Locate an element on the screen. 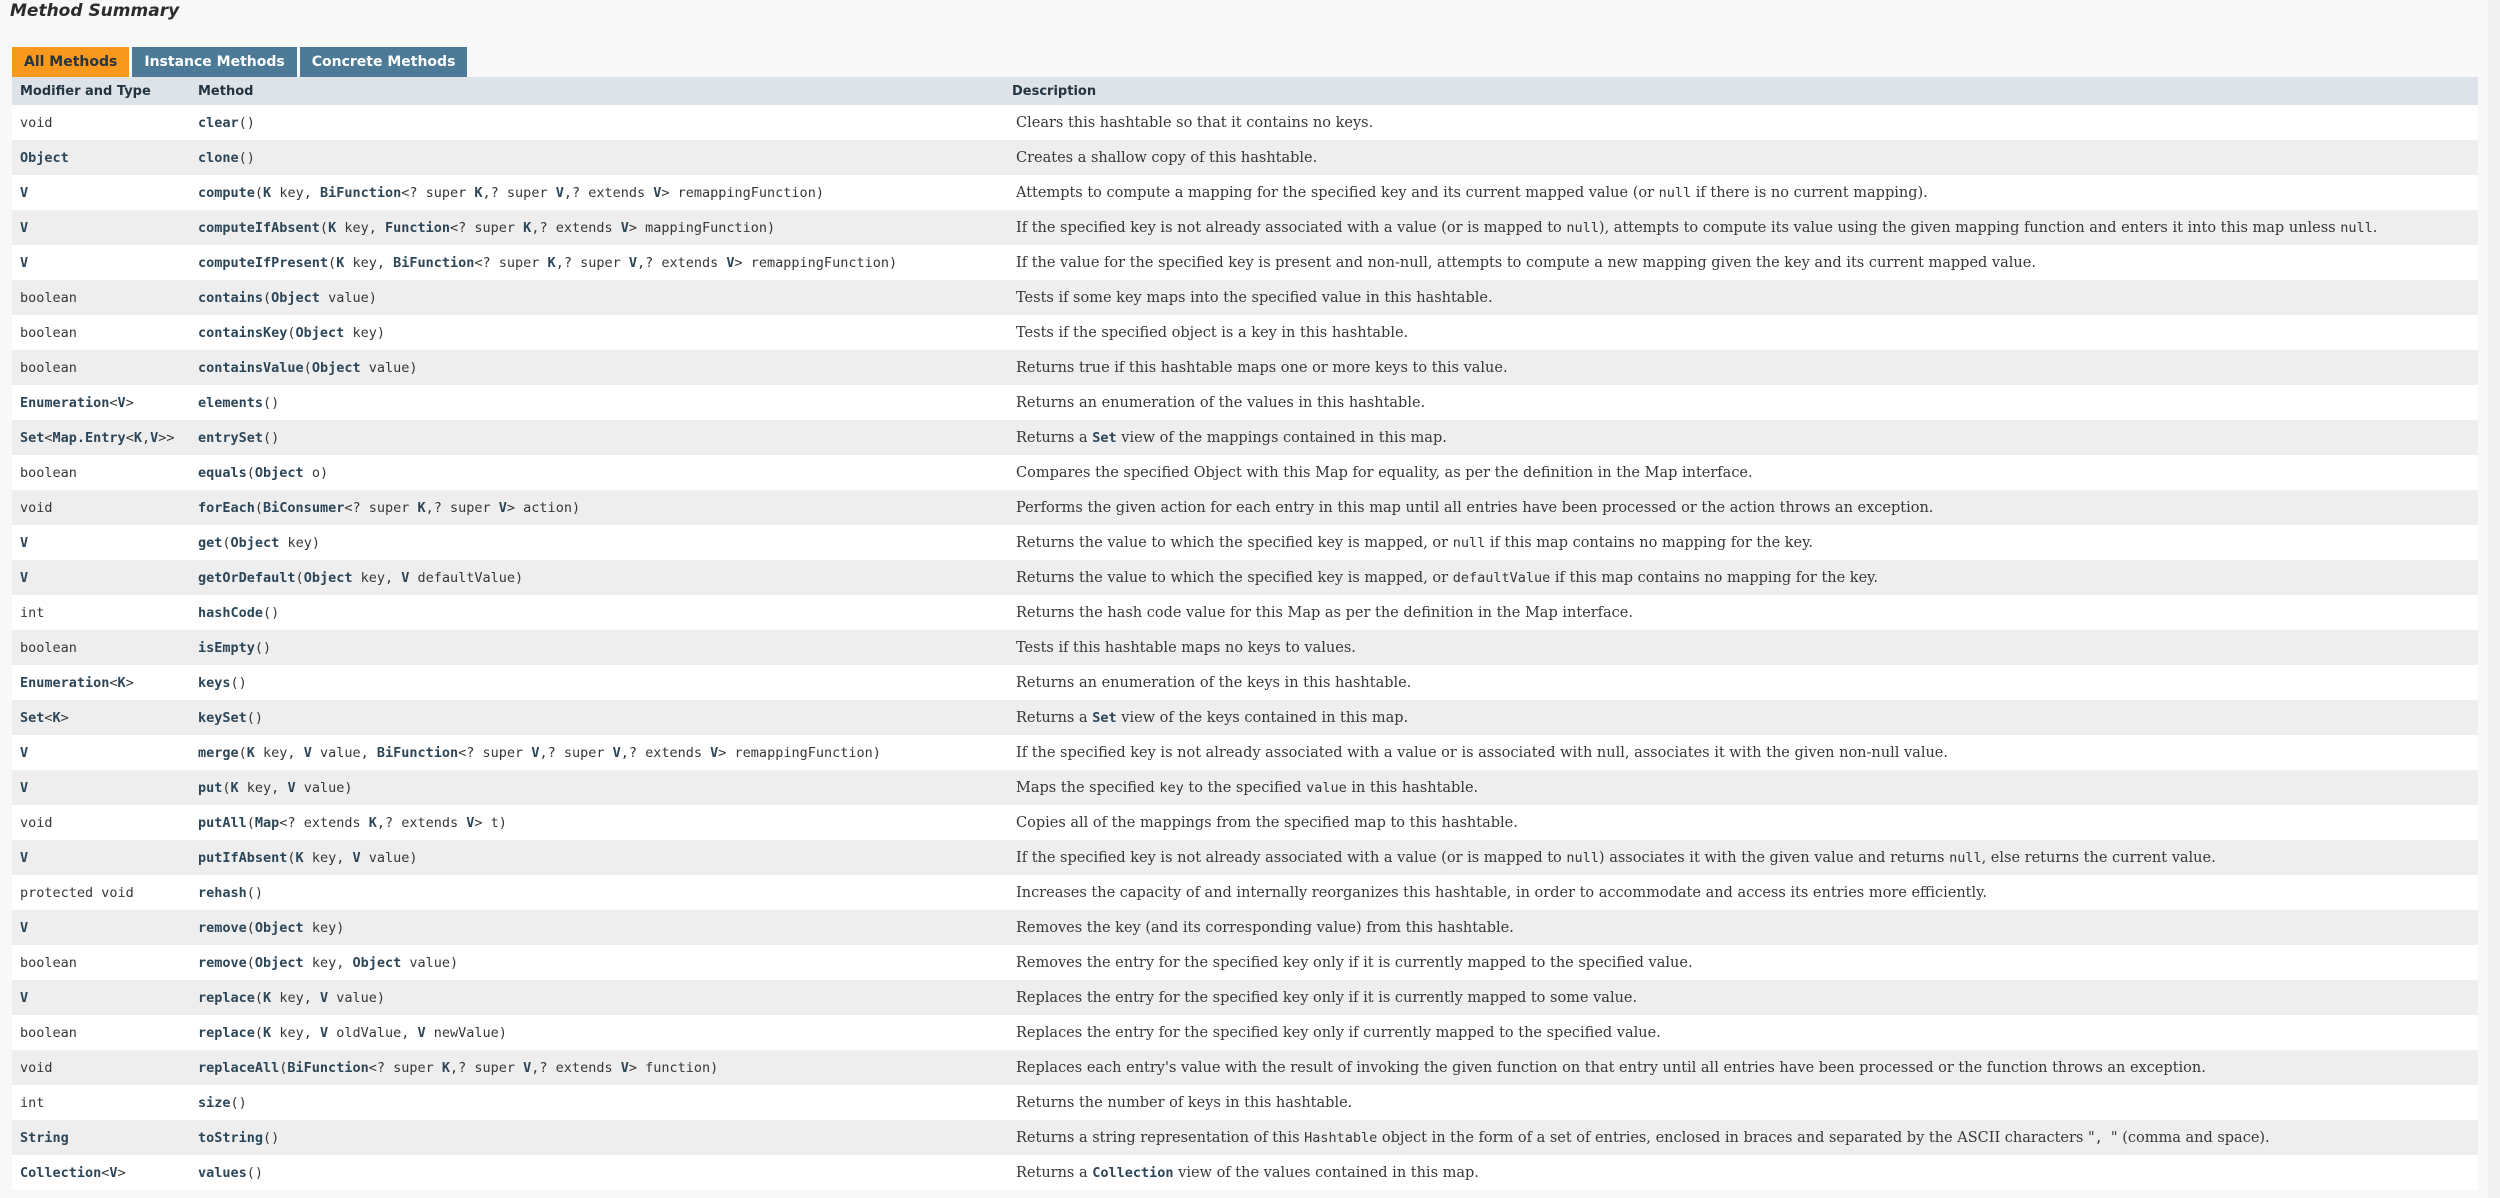 The width and height of the screenshot is (2500, 1198). method-name-link: size is located at coordinates (214, 1103).